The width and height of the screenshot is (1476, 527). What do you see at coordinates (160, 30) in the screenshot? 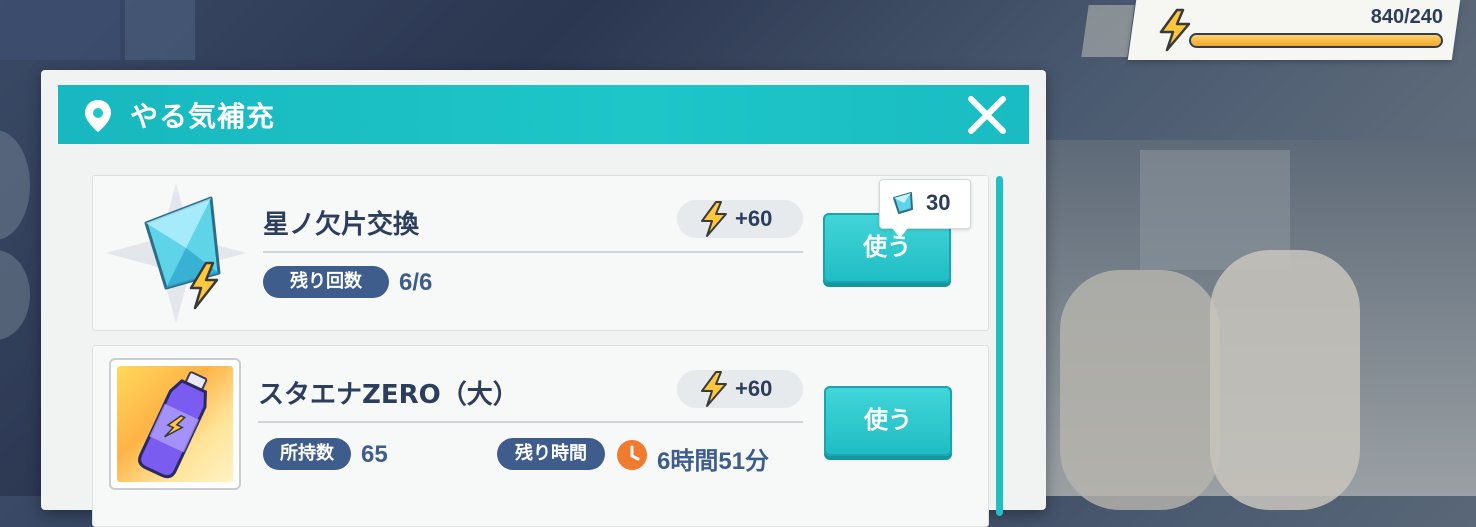
I see `home-icon` at bounding box center [160, 30].